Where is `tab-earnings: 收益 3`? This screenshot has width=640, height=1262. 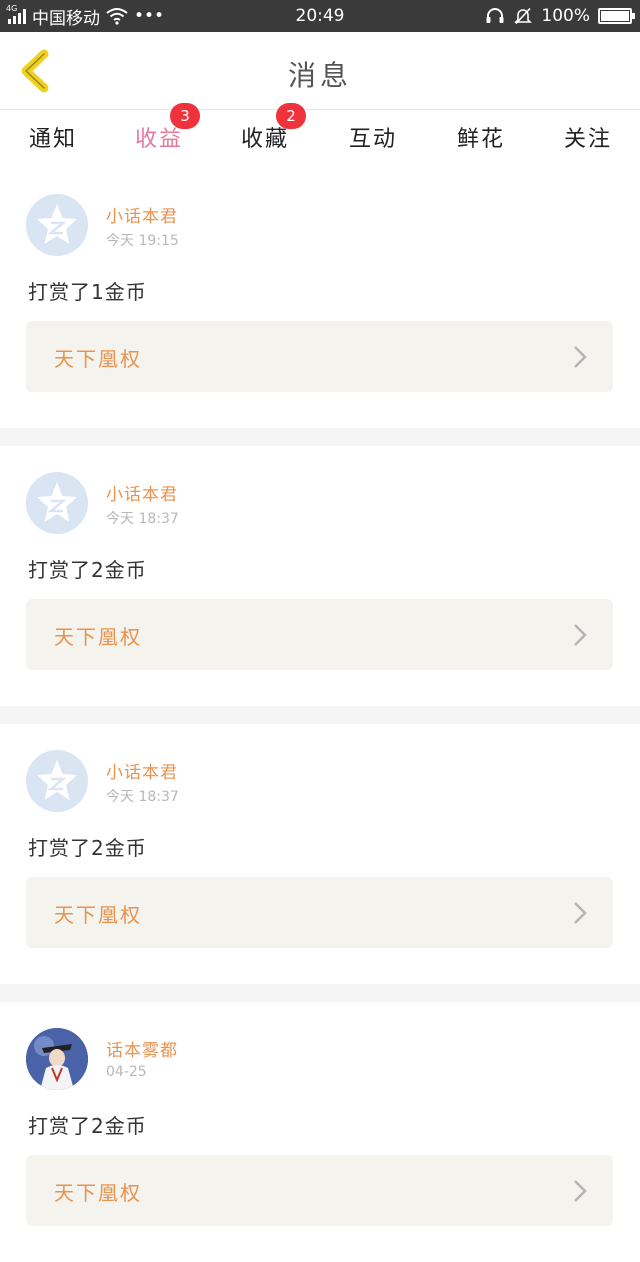 tab-earnings: 收益 3 is located at coordinates (159, 139).